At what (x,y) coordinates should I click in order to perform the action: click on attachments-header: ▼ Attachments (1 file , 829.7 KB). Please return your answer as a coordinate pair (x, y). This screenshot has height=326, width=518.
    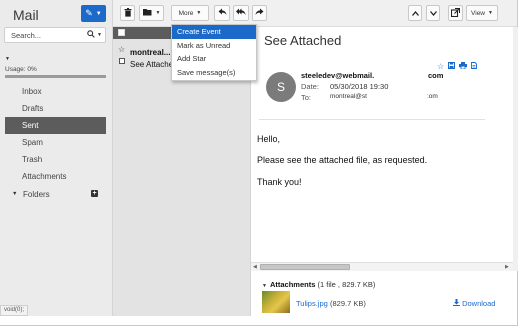
    Looking at the image, I should click on (318, 284).